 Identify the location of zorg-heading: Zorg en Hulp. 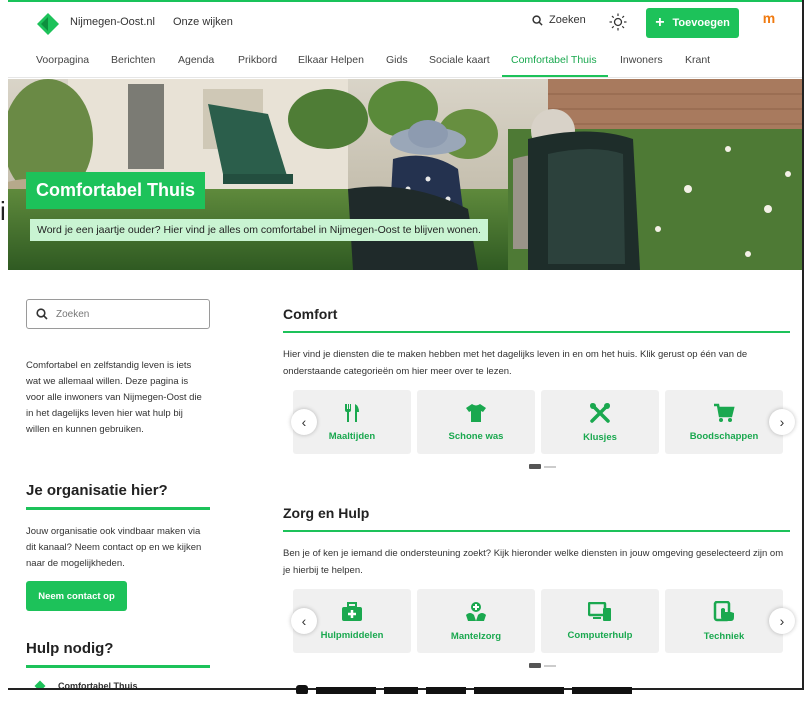
(326, 513).